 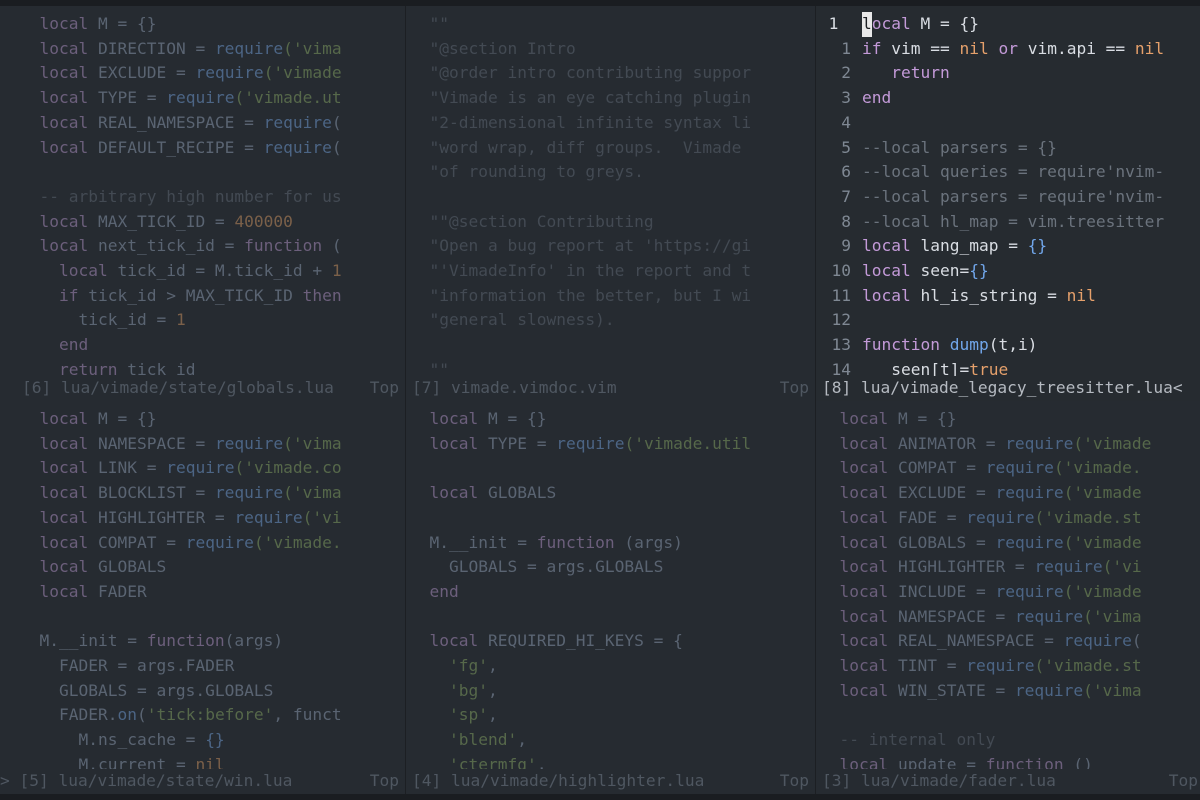 I want to click on code-line: local TYPE = require('vimade.util, so click(x=611, y=444).